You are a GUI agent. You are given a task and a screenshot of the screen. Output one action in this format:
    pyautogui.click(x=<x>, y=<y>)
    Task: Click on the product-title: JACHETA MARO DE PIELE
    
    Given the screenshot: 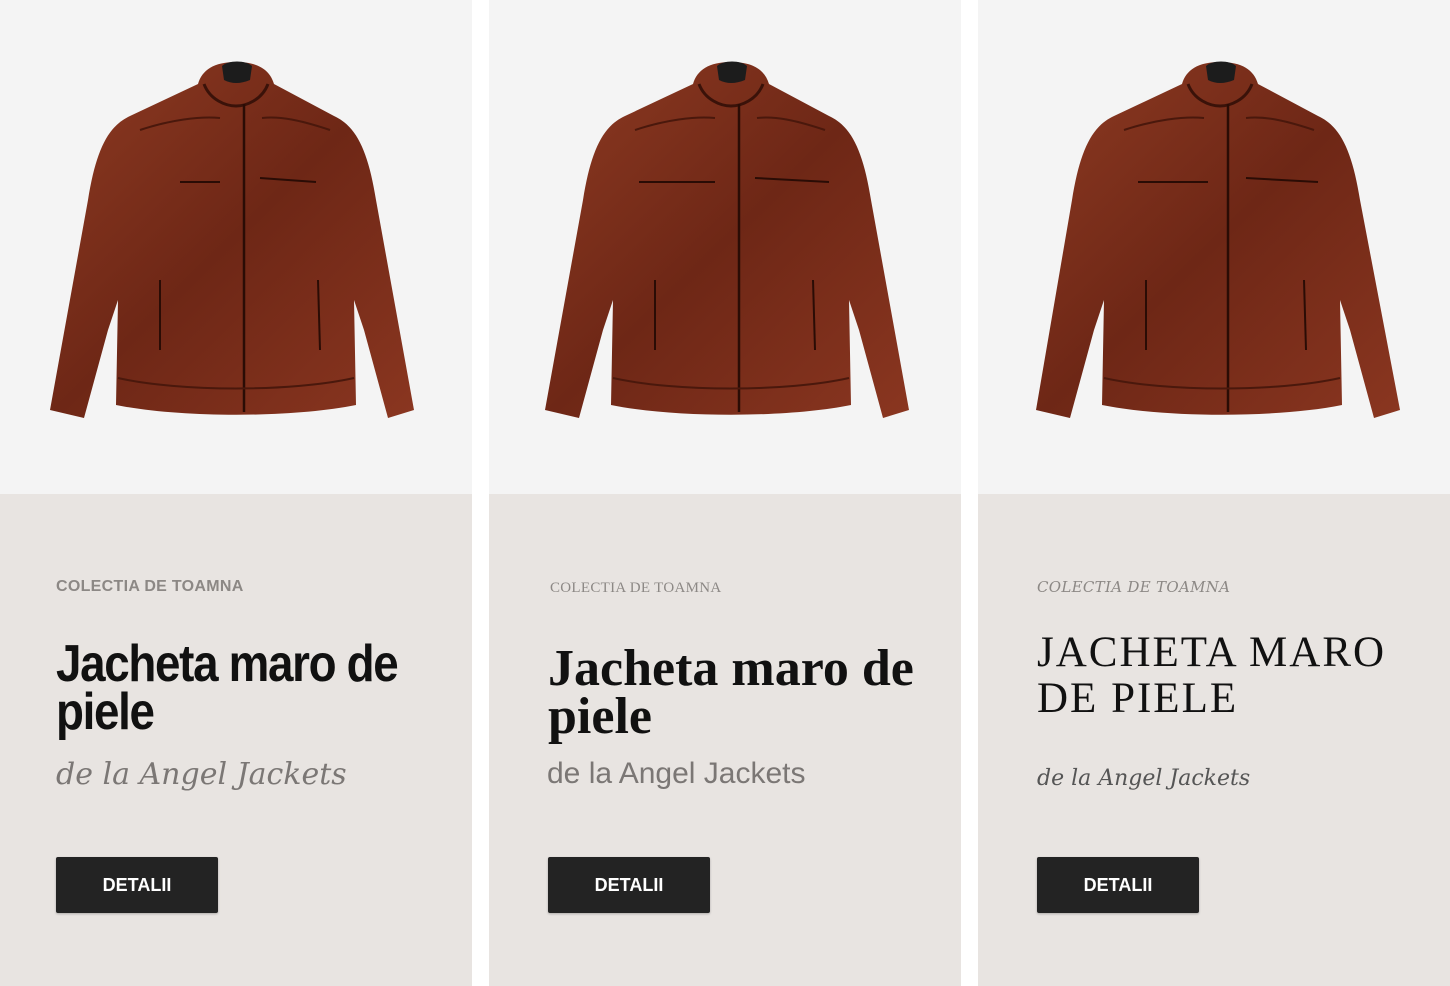 What is the action you would take?
    pyautogui.click(x=1212, y=675)
    